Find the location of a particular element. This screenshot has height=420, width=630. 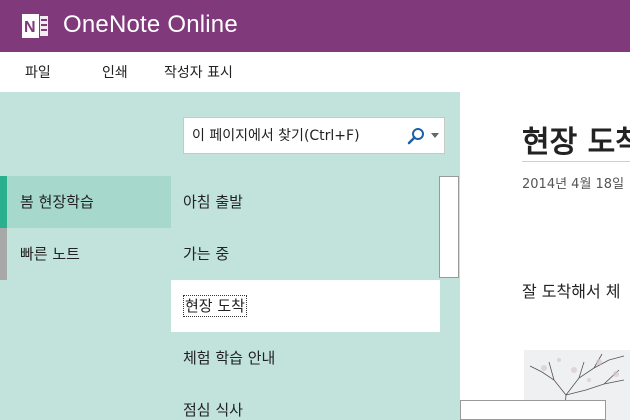

page-date: 2014년 4월 18일 is located at coordinates (573, 184).